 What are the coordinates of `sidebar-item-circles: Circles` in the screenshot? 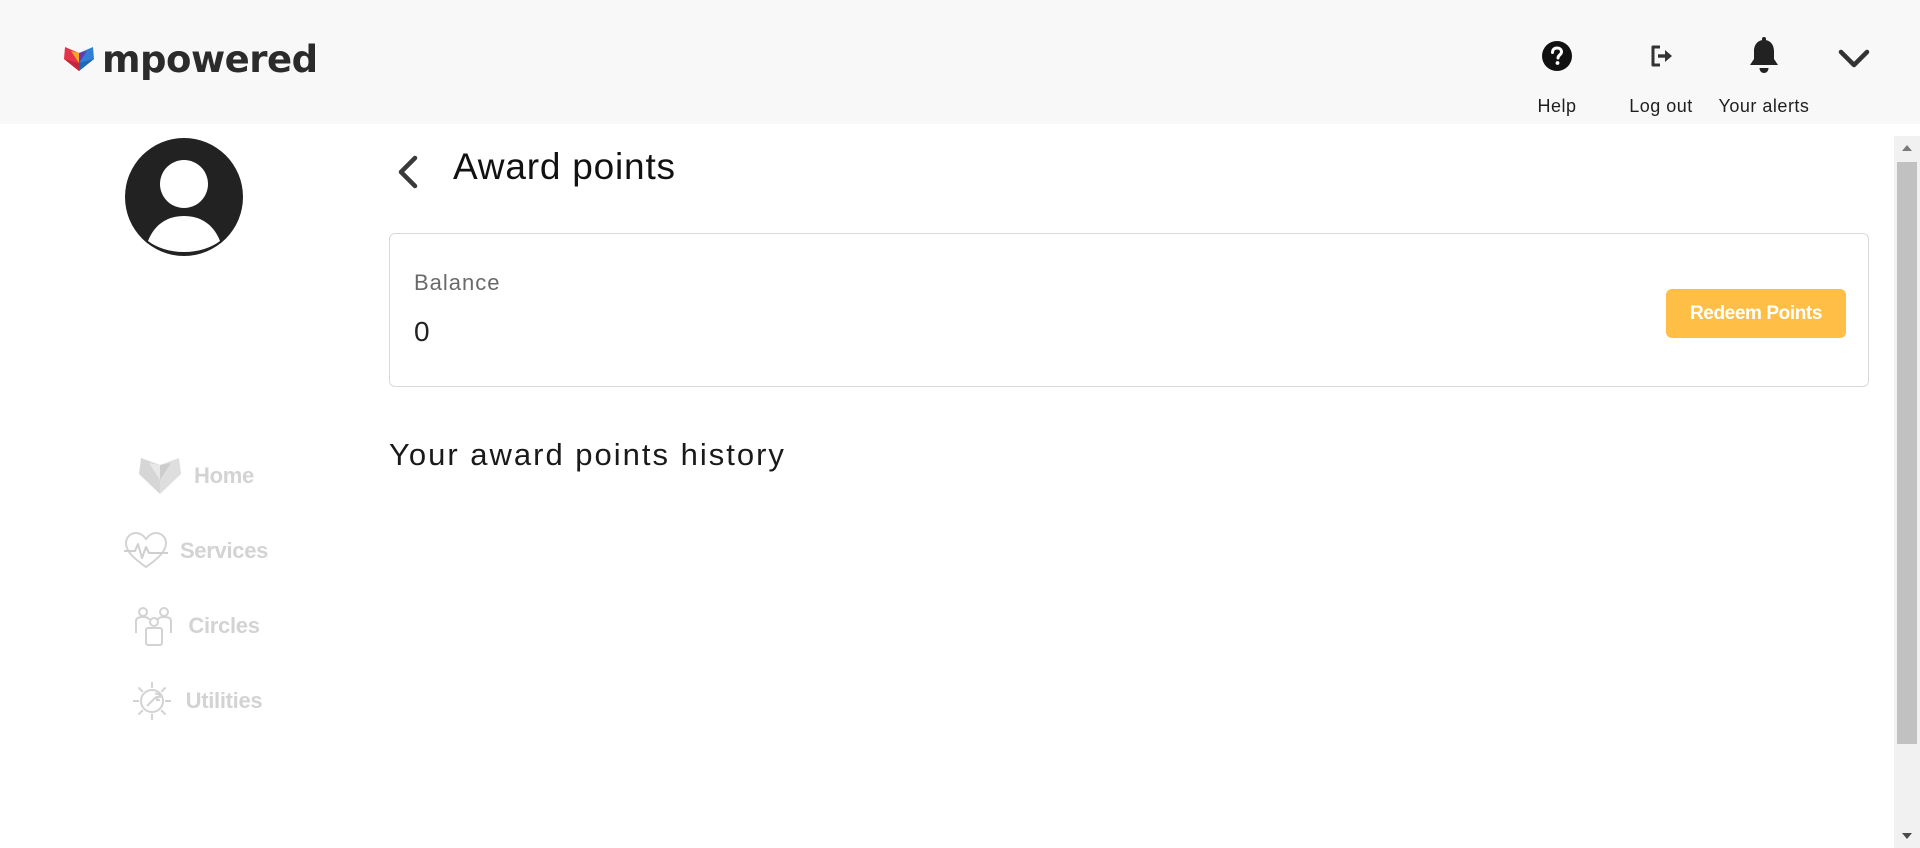 It's located at (195, 625).